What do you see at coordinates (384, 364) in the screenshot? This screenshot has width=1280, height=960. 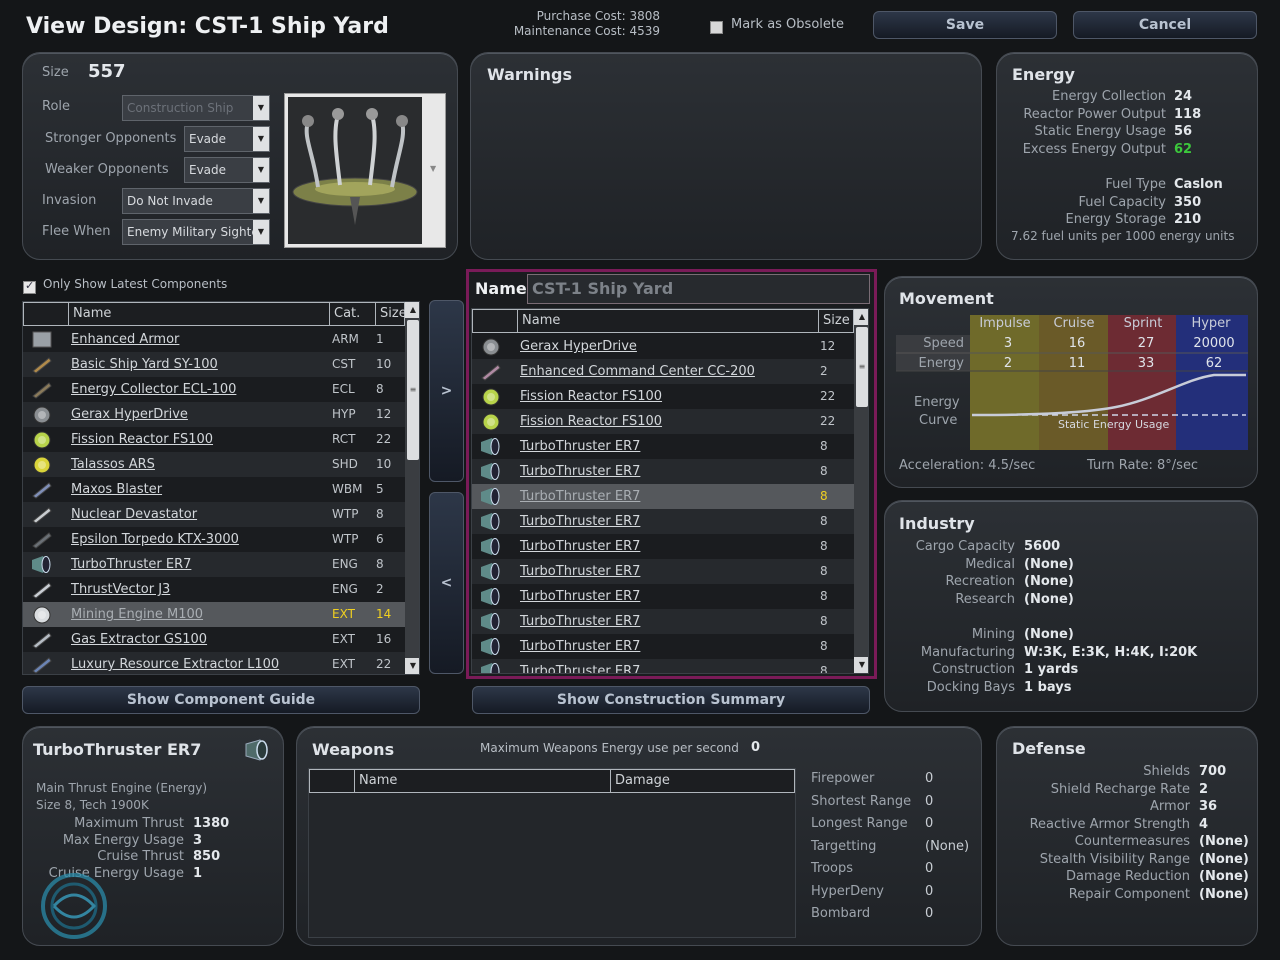 I see `component-size: 10` at bounding box center [384, 364].